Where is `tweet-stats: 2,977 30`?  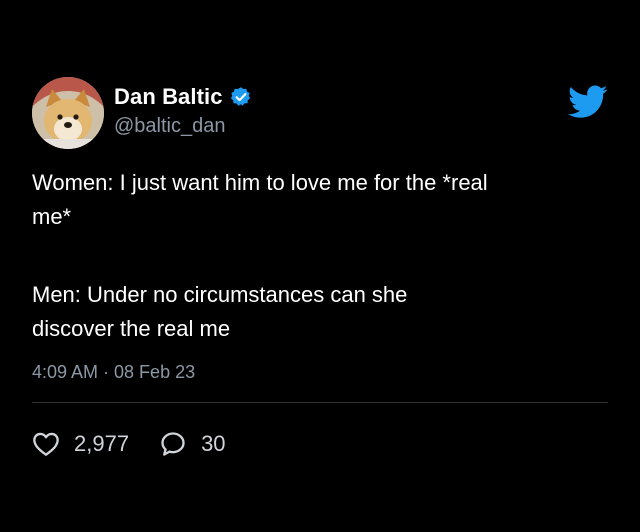 tweet-stats: 2,977 30 is located at coordinates (129, 444).